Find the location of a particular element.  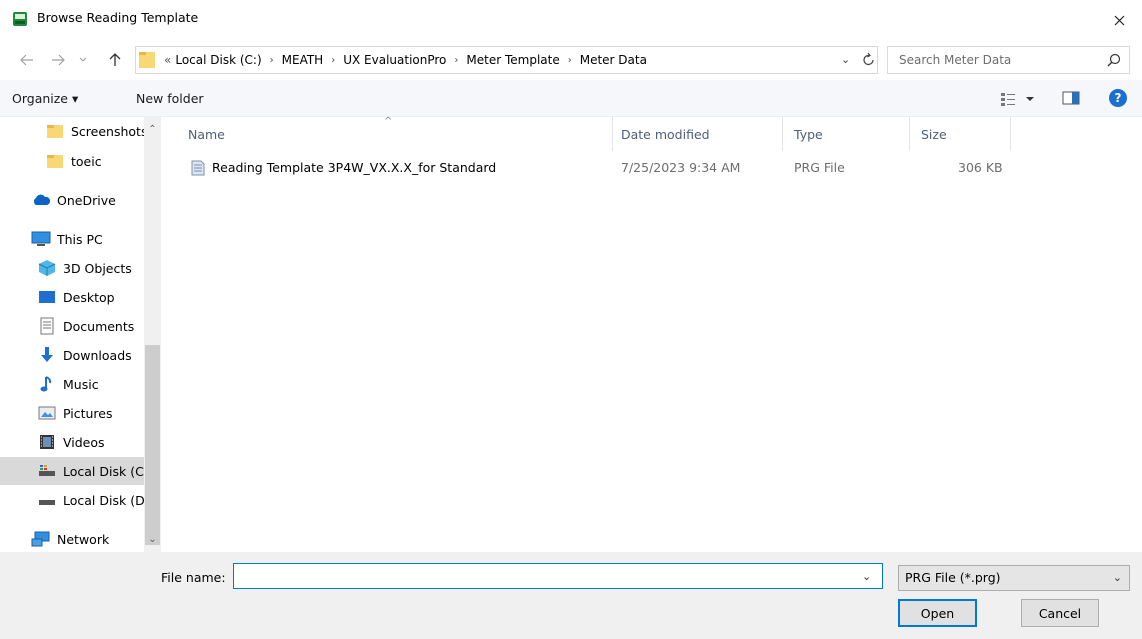

file-icon is located at coordinates (198, 168).